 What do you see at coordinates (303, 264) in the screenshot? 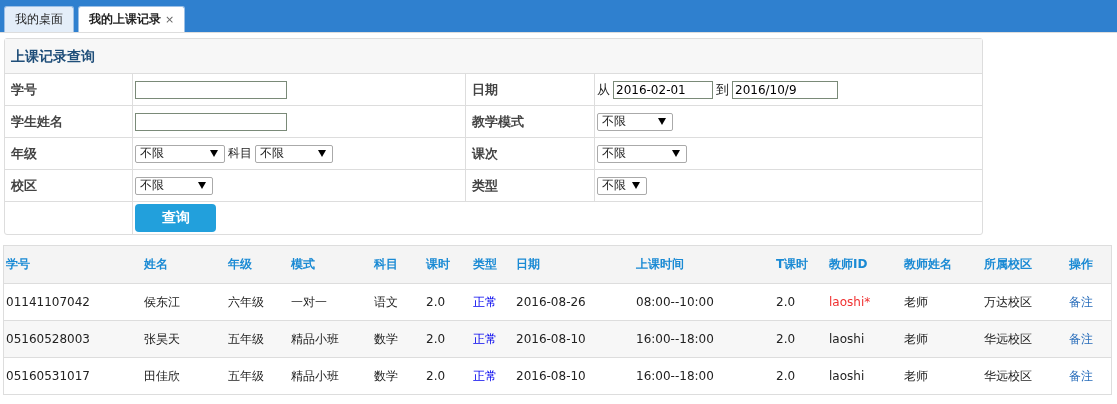
I see `column-header: 模式` at bounding box center [303, 264].